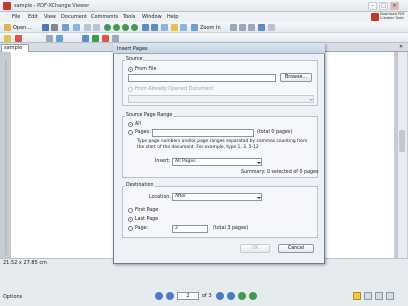  Describe the element at coordinates (18, 38) in the screenshot. I see `stamp-icon` at that location.